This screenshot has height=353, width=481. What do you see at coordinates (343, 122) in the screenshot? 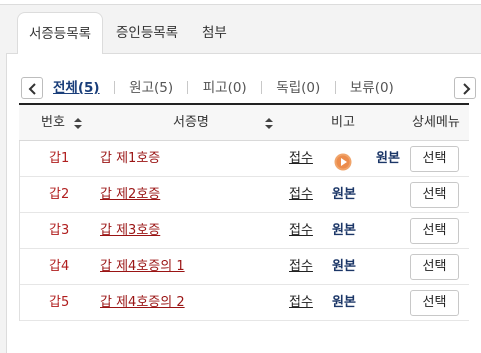
I see `header-note: 비고` at bounding box center [343, 122].